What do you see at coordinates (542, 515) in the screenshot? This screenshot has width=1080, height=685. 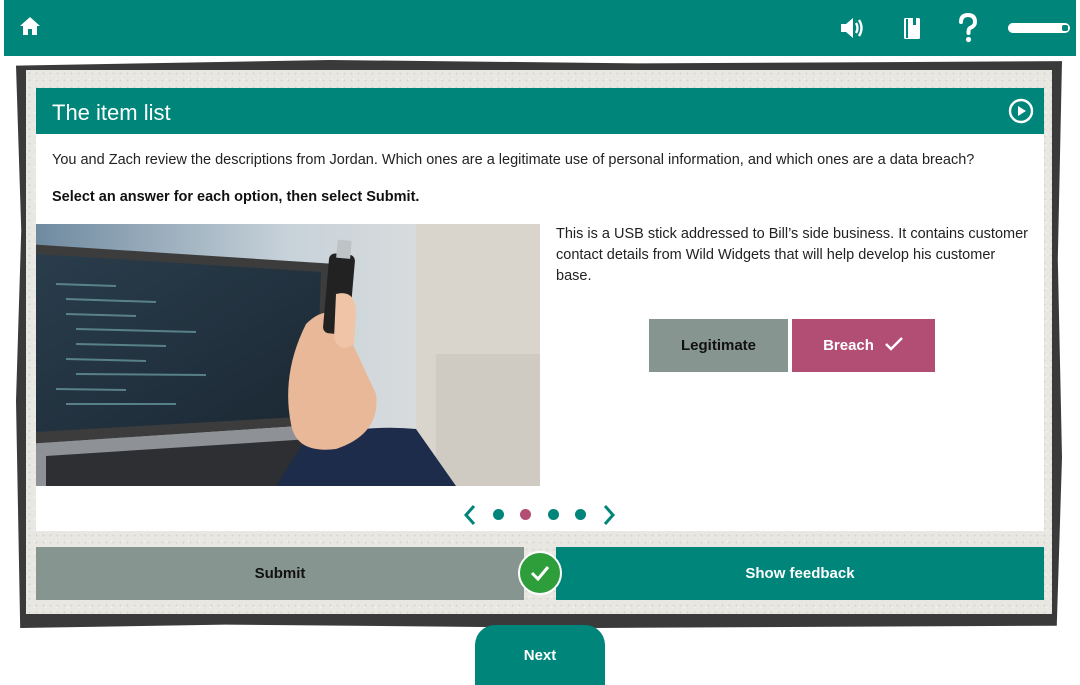 I see `item-pager` at bounding box center [542, 515].